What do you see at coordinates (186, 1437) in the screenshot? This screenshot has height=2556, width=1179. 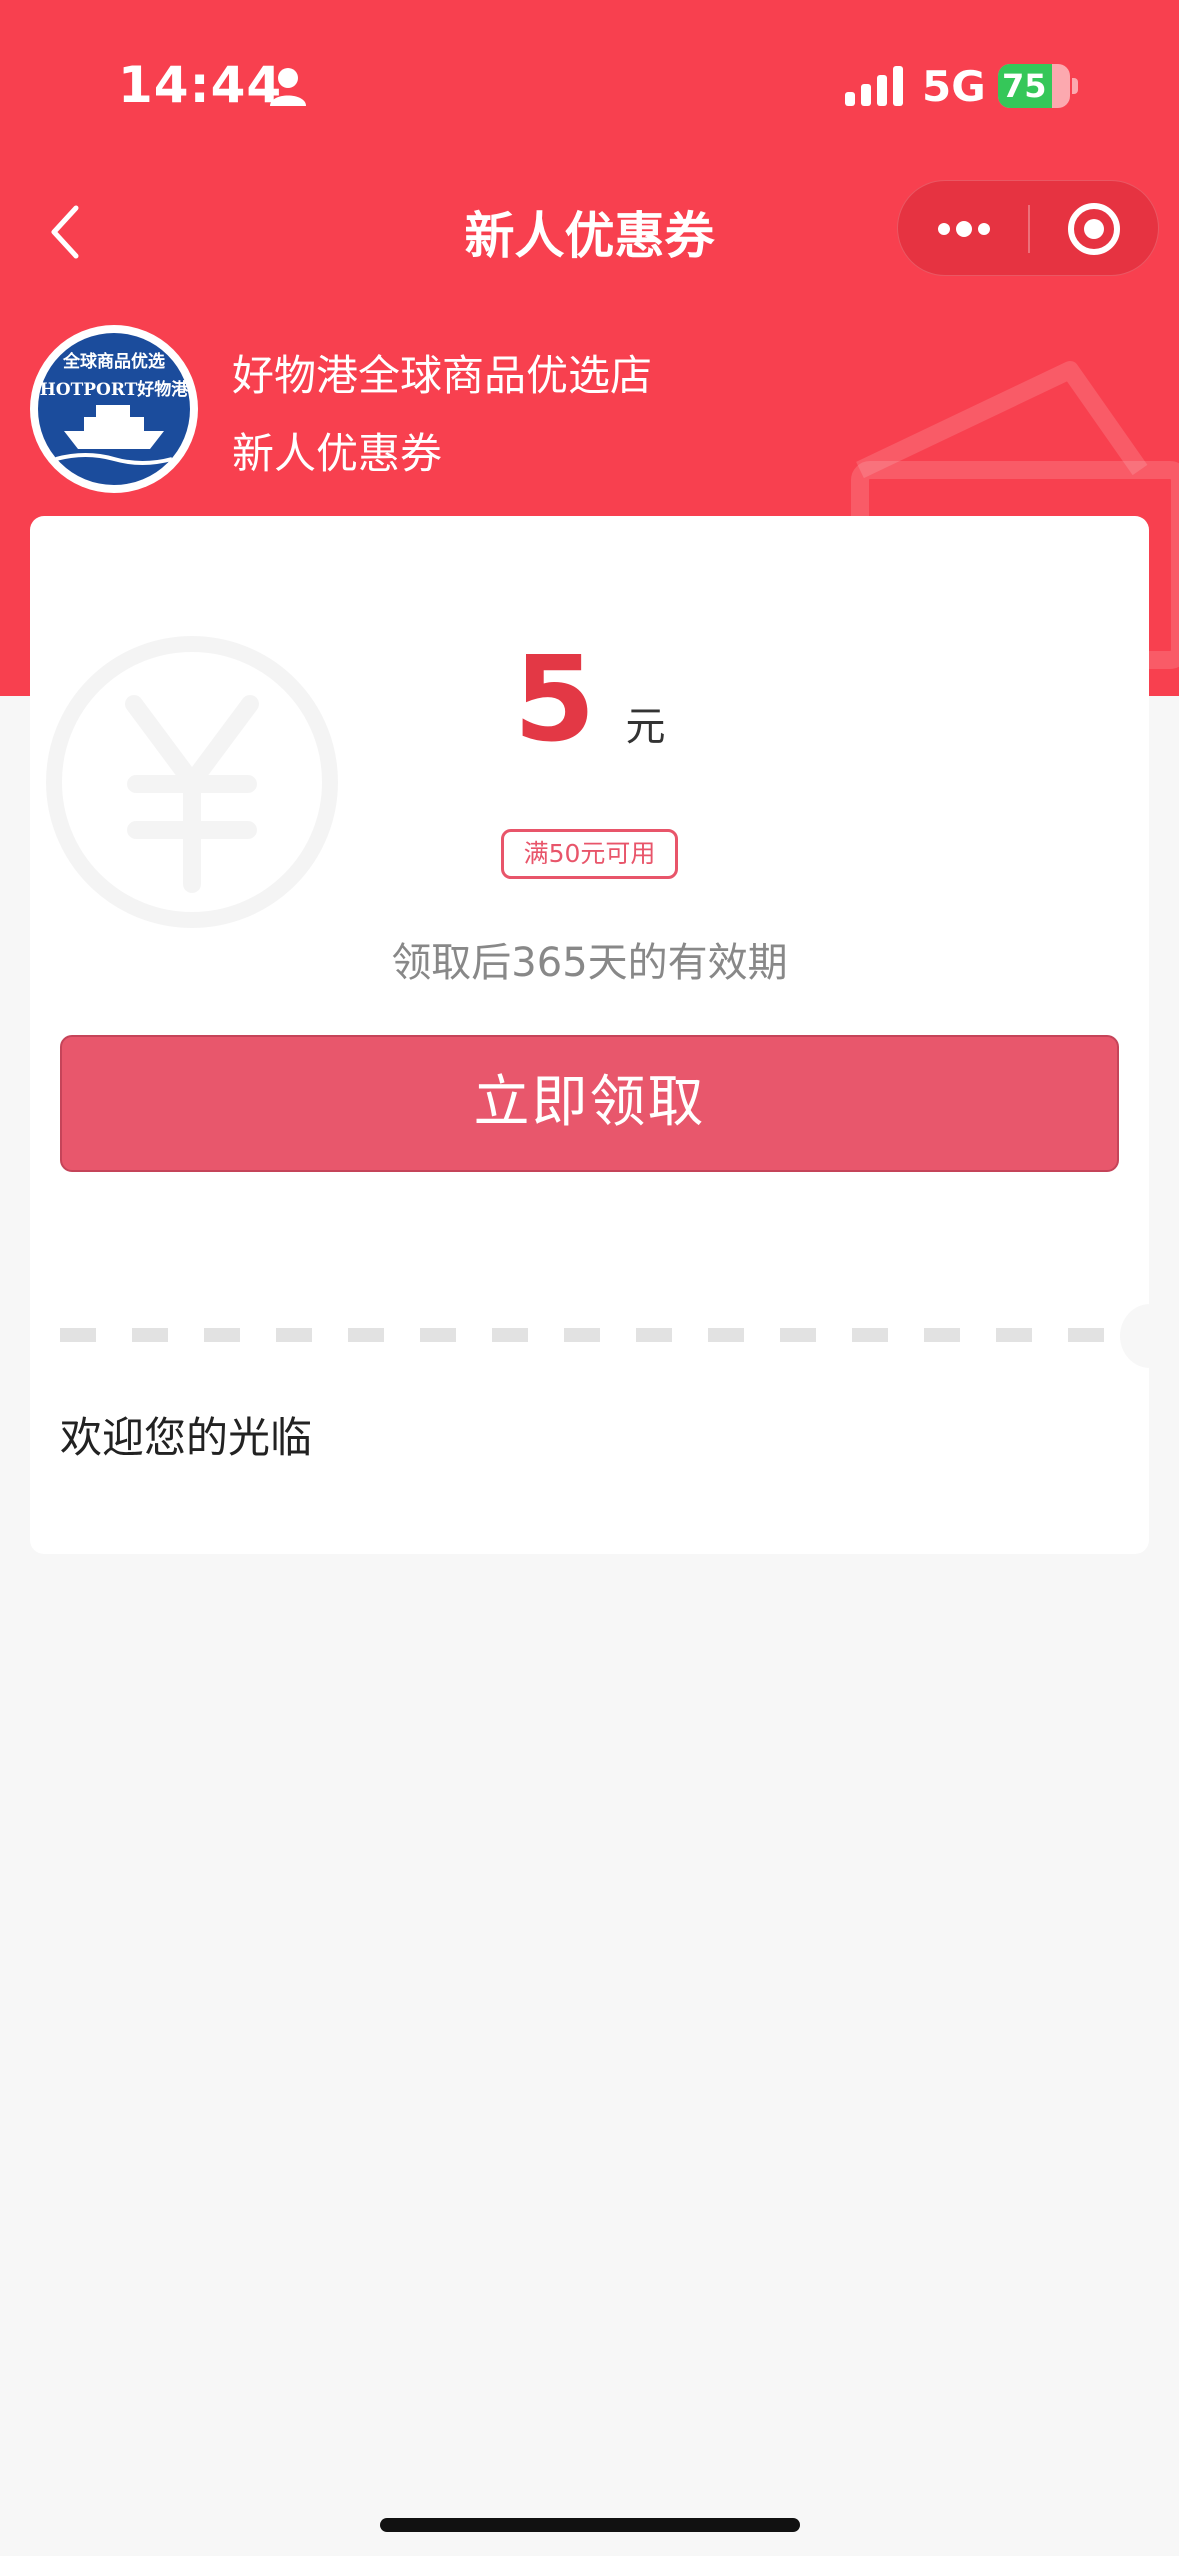 I see `welcome-text: 欢迎您的光临` at bounding box center [186, 1437].